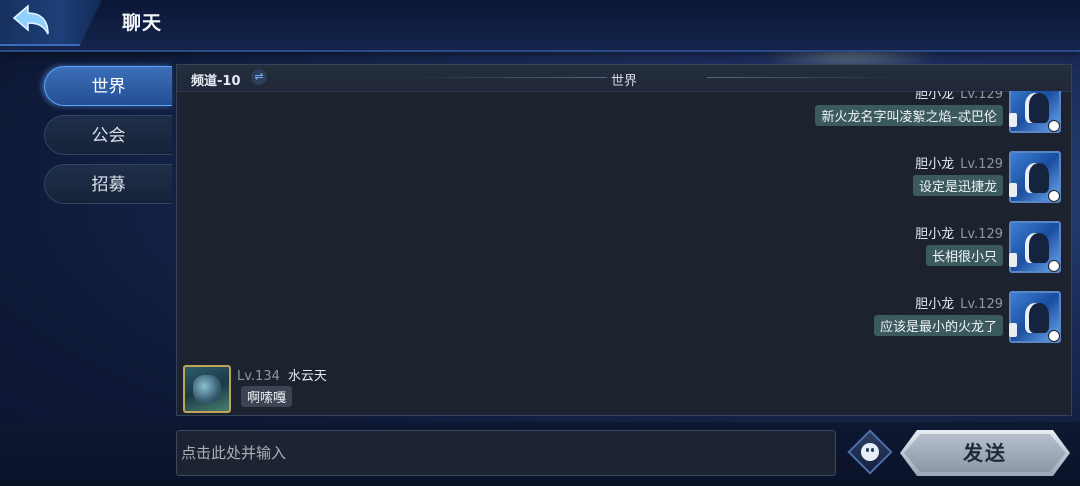 Image resolution: width=1080 pixels, height=486 pixels. Describe the element at coordinates (909, 115) in the screenshot. I see `message-bubble: 新火龙名字叫凌絮之焰–忒巴伦` at that location.